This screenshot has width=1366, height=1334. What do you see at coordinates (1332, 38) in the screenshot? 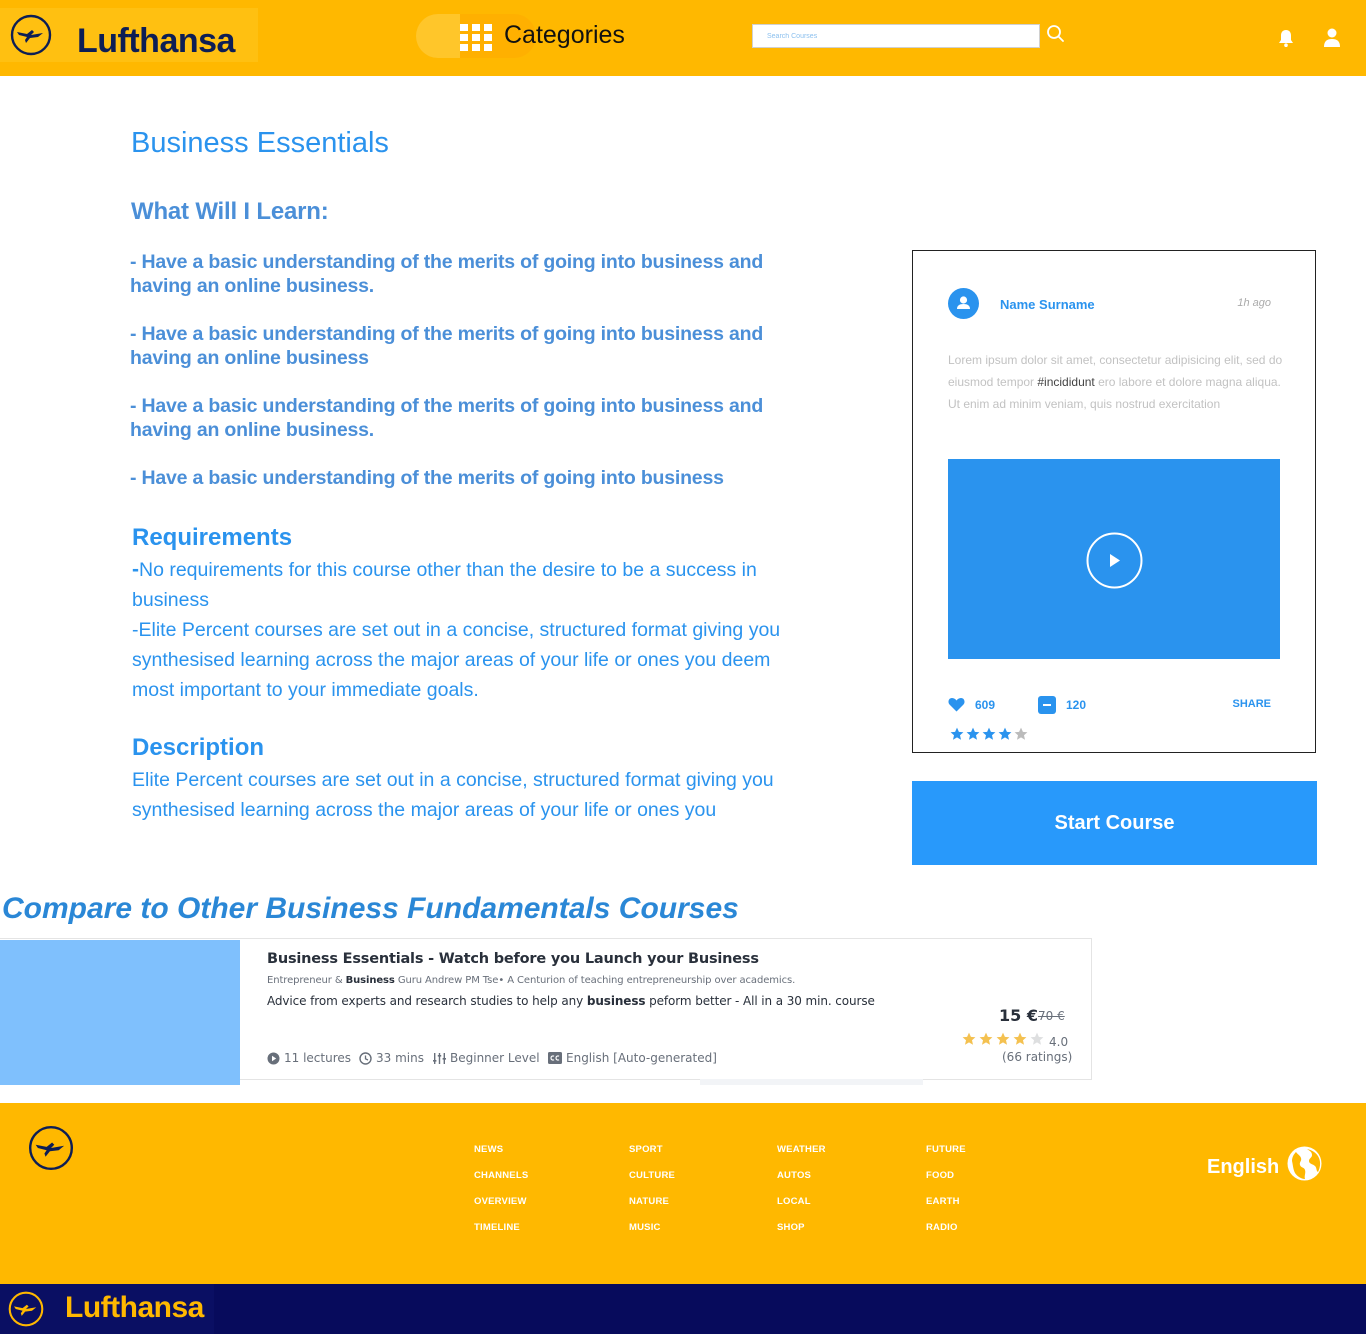
I see `user-icon` at bounding box center [1332, 38].